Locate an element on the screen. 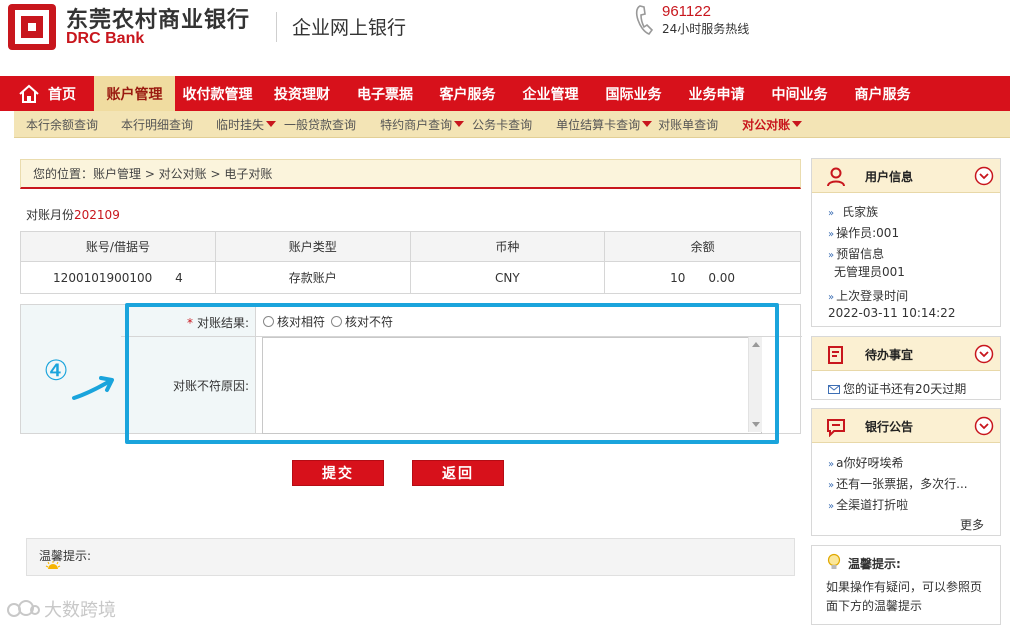 The height and width of the screenshot is (629, 1010). back-button: 返回 is located at coordinates (458, 473).